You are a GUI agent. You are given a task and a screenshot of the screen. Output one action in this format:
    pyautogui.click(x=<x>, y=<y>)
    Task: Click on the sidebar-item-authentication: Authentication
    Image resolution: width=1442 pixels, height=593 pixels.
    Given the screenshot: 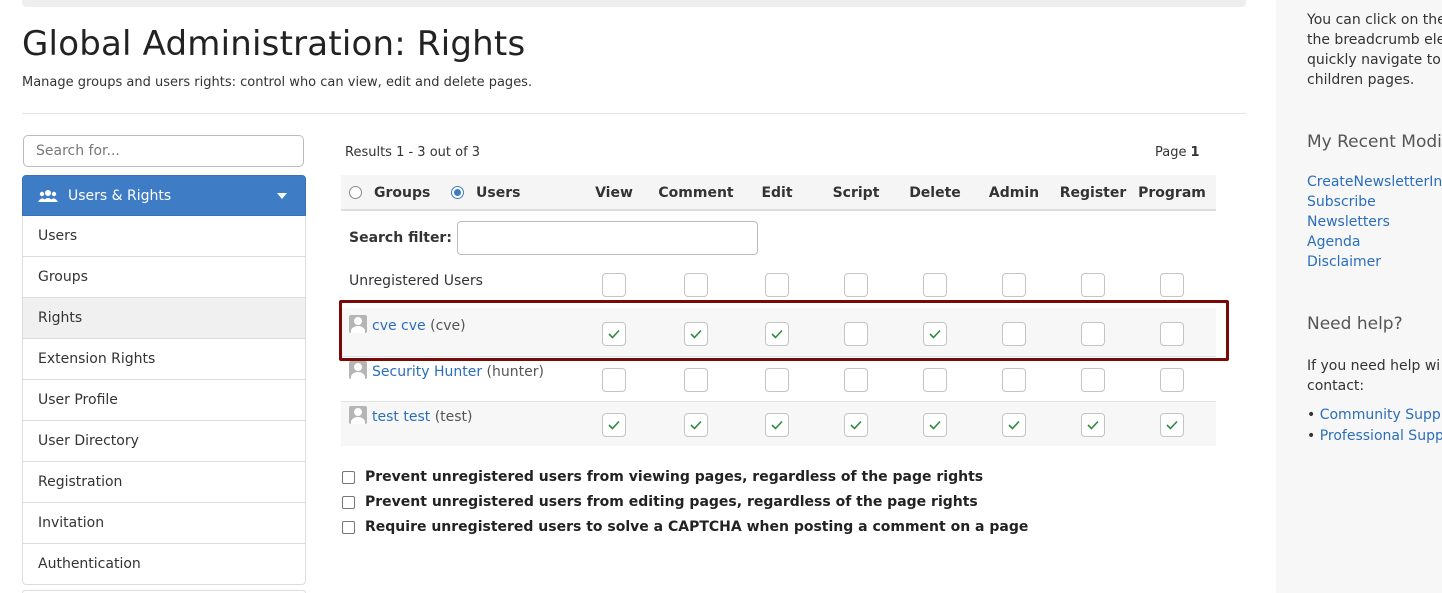 What is the action you would take?
    pyautogui.click(x=164, y=564)
    